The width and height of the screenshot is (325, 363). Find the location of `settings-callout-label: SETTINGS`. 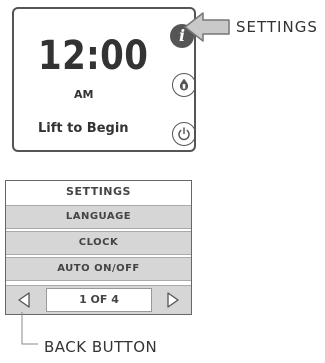

settings-callout-label: SETTINGS is located at coordinates (277, 27).